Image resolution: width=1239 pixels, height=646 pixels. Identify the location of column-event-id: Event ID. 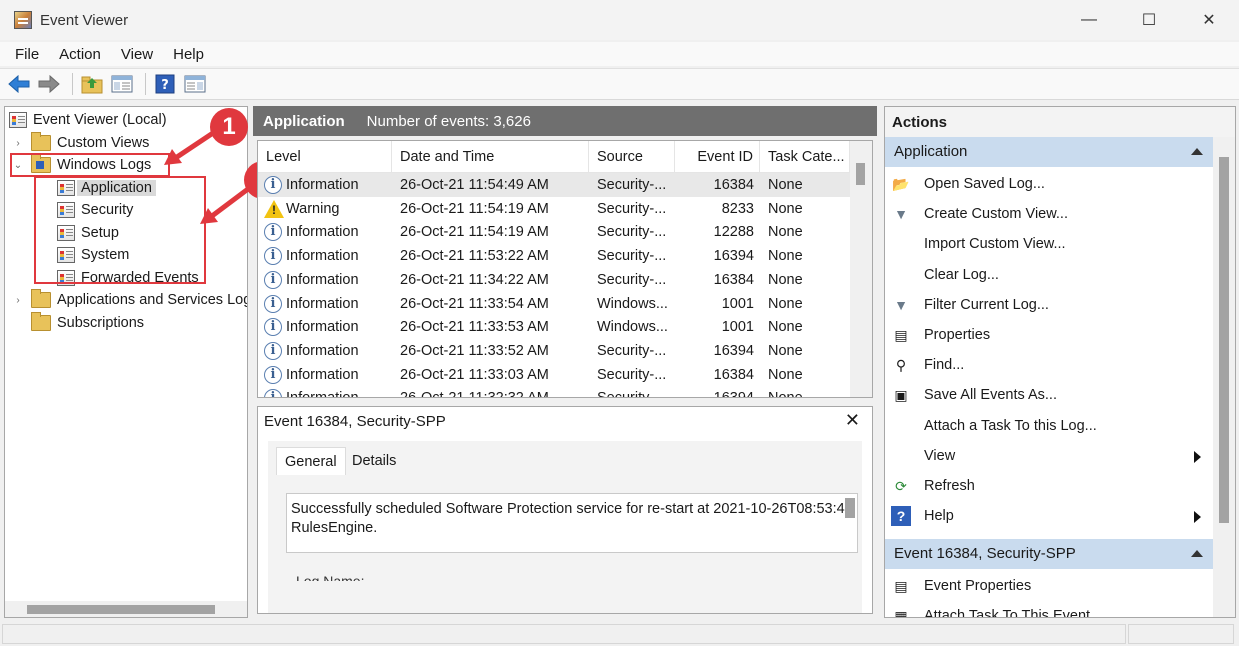
(717, 157).